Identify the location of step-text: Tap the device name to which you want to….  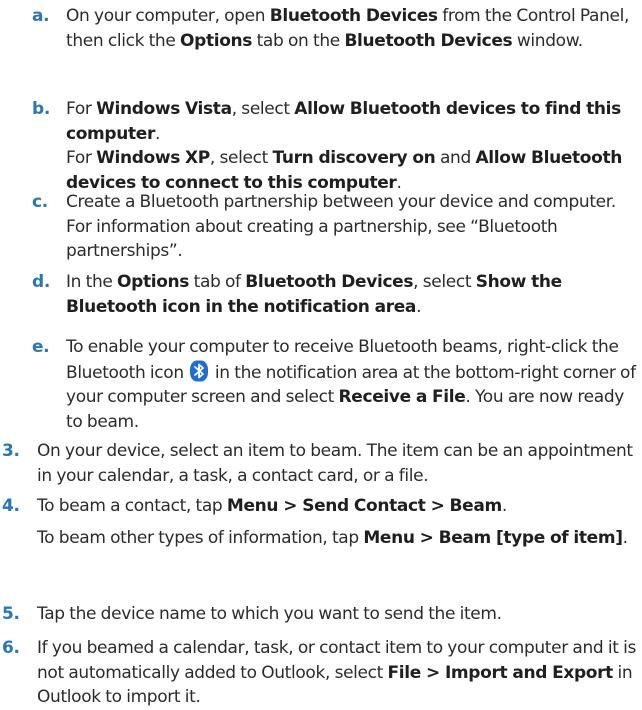
(269, 614).